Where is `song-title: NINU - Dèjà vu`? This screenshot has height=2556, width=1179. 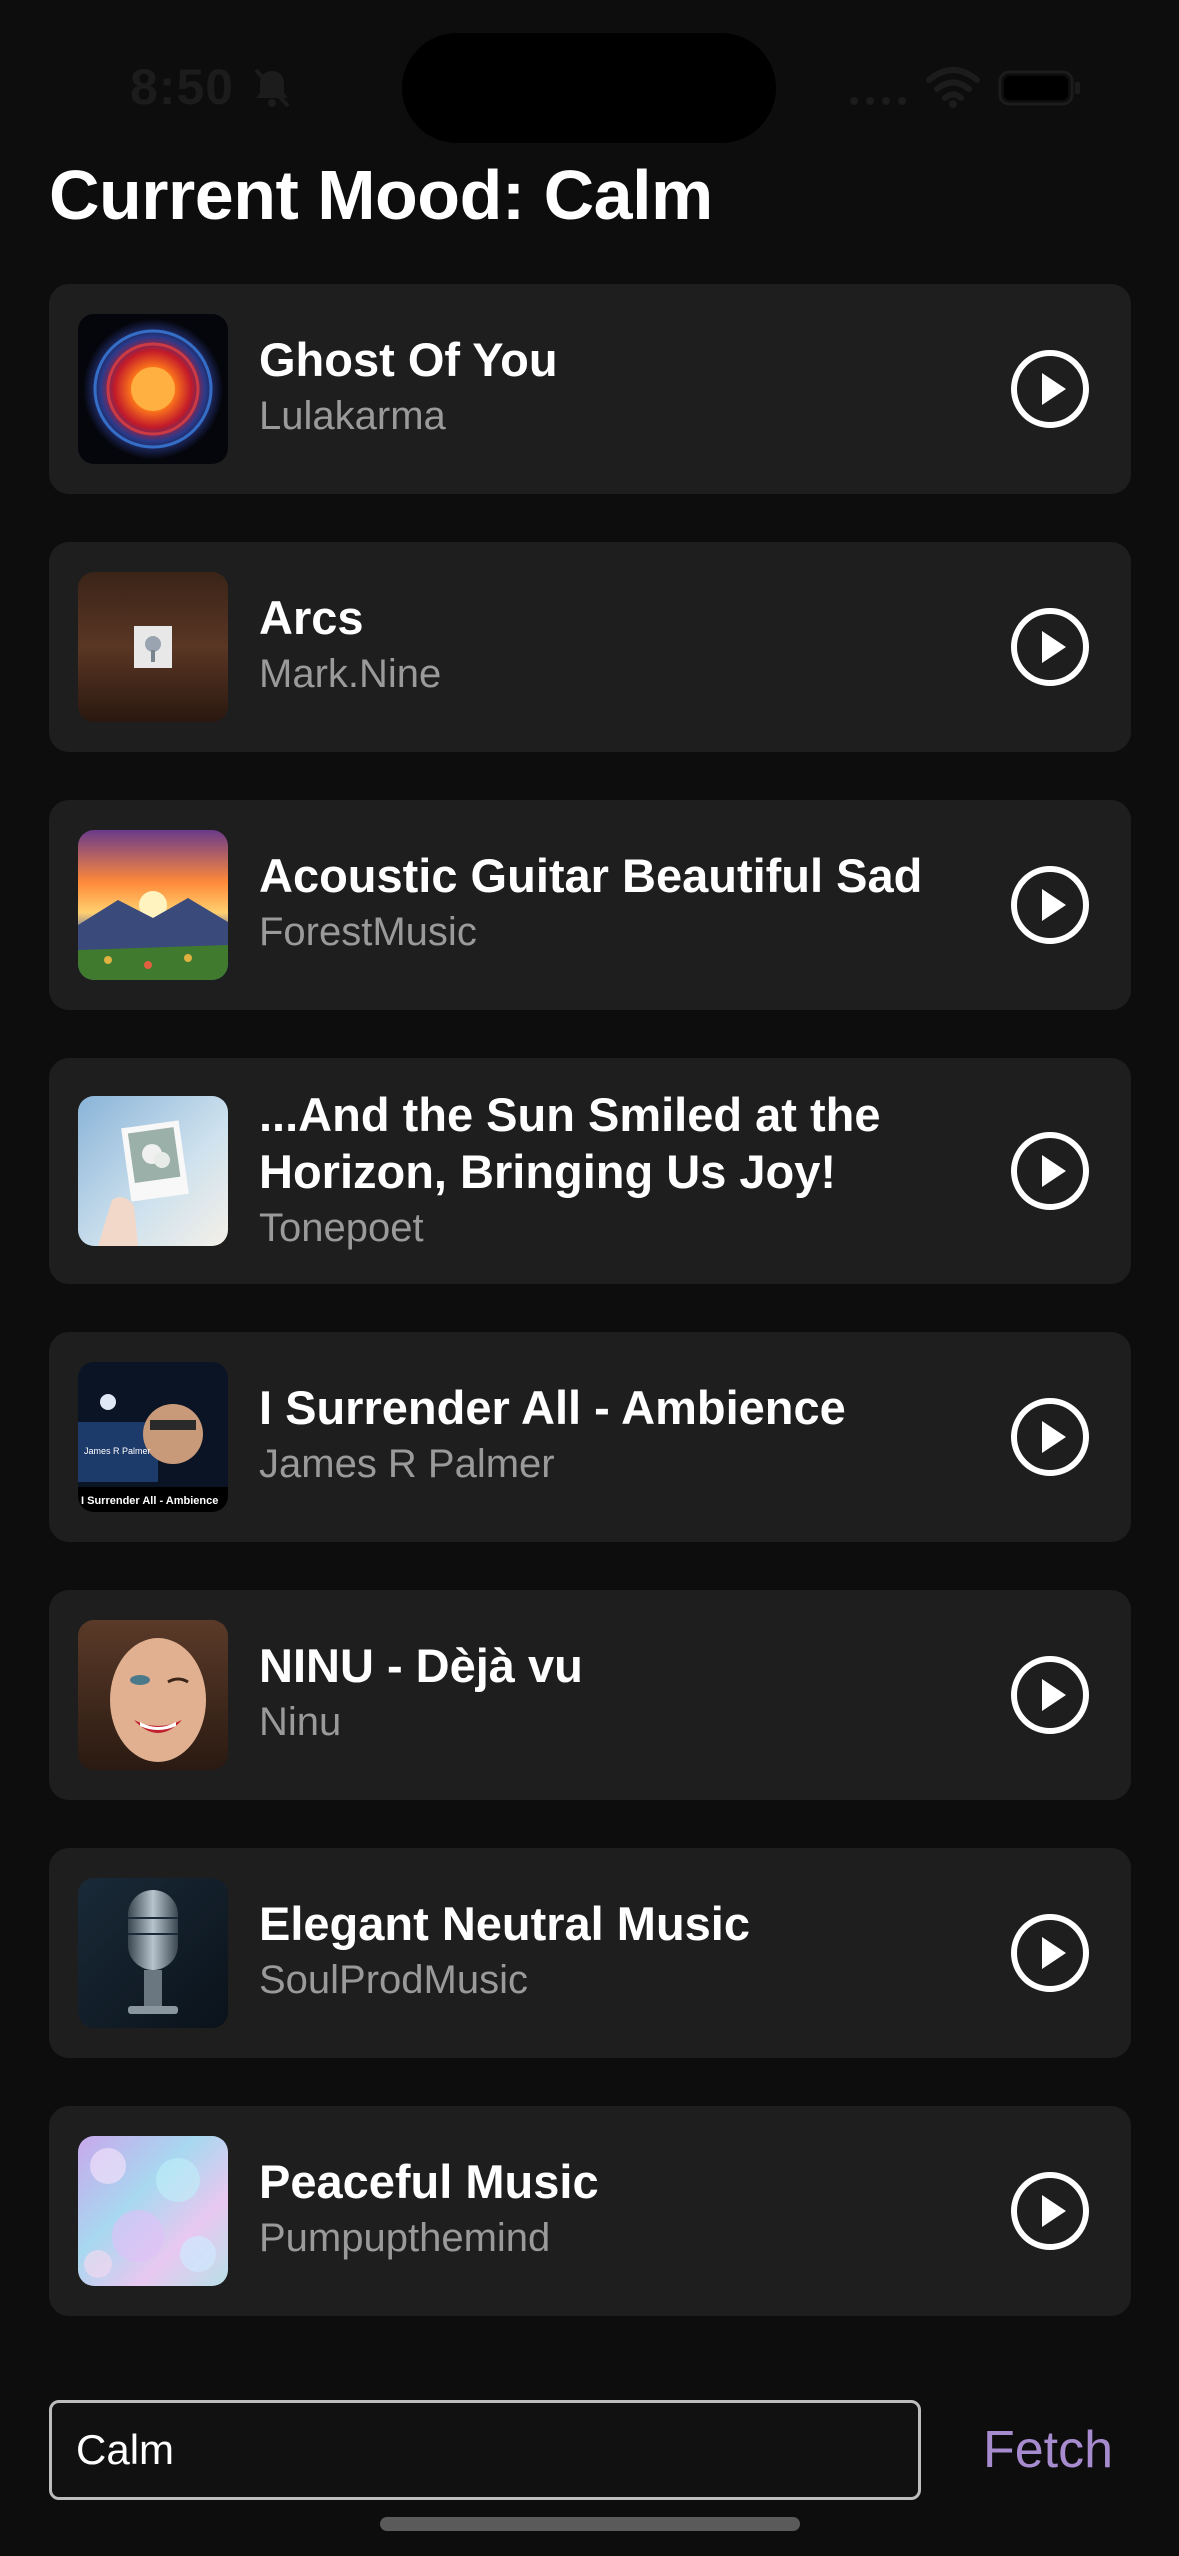
song-title: NINU - Dèjà vu is located at coordinates (421, 1665).